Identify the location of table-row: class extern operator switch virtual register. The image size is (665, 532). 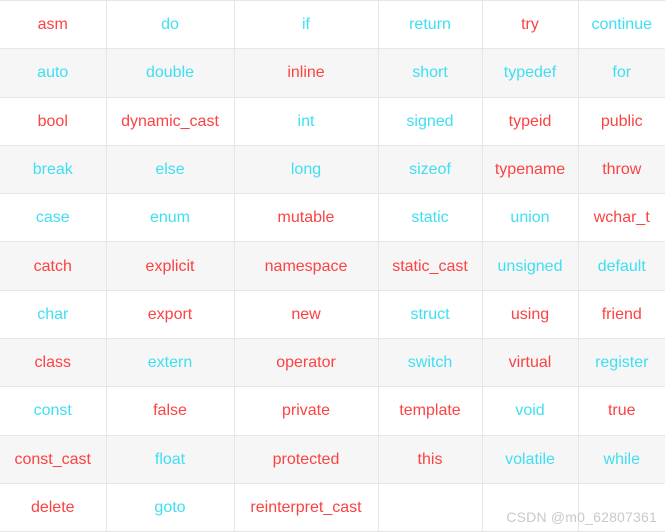
(332, 363).